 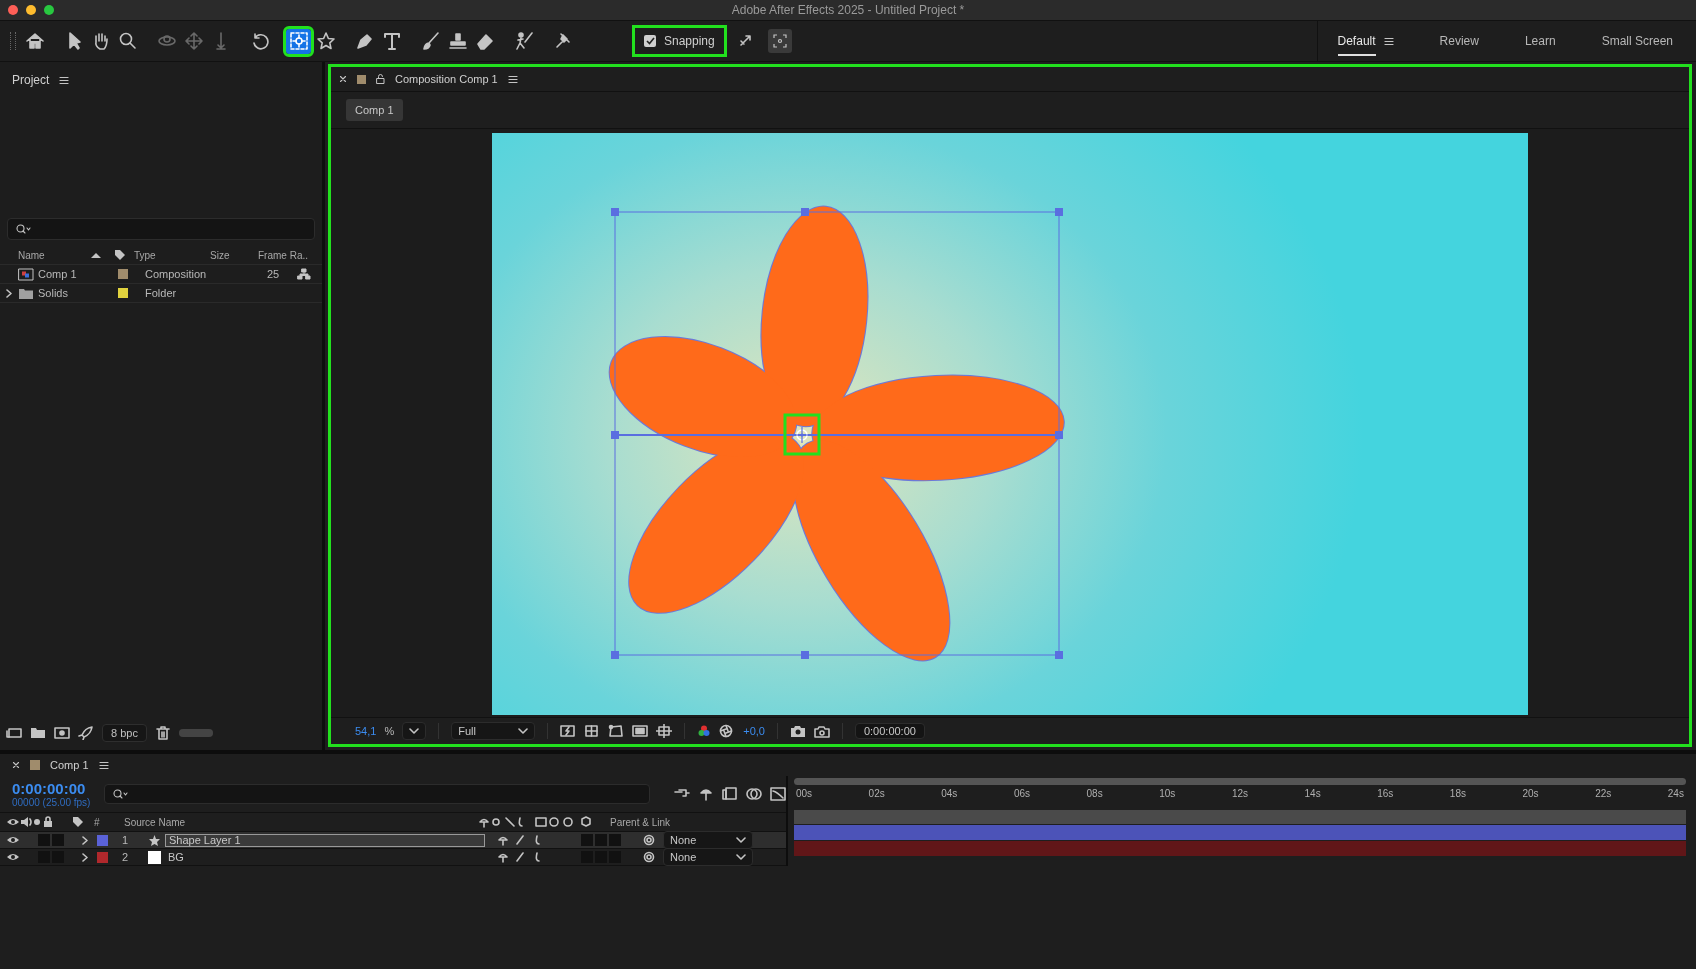 I want to click on graph-editor-icon, so click(x=778, y=794).